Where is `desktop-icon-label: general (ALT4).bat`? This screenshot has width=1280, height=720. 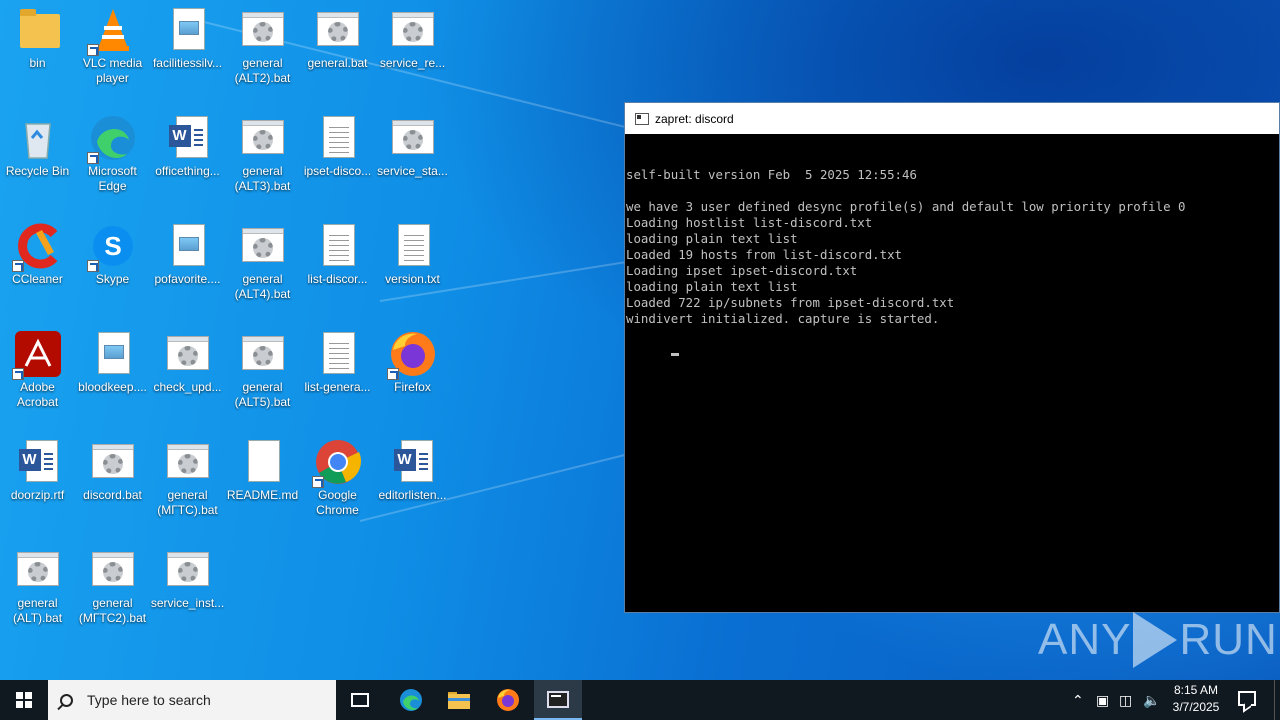 desktop-icon-label: general (ALT4).bat is located at coordinates (262, 286).